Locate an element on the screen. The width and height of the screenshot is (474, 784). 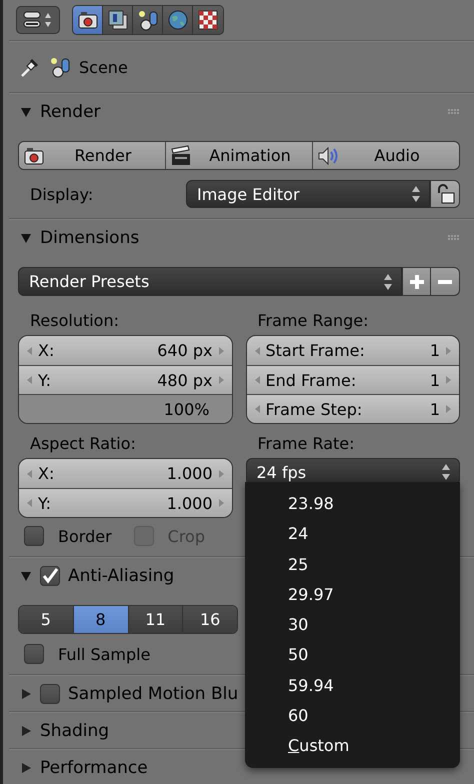
plus-icon is located at coordinates (417, 281).